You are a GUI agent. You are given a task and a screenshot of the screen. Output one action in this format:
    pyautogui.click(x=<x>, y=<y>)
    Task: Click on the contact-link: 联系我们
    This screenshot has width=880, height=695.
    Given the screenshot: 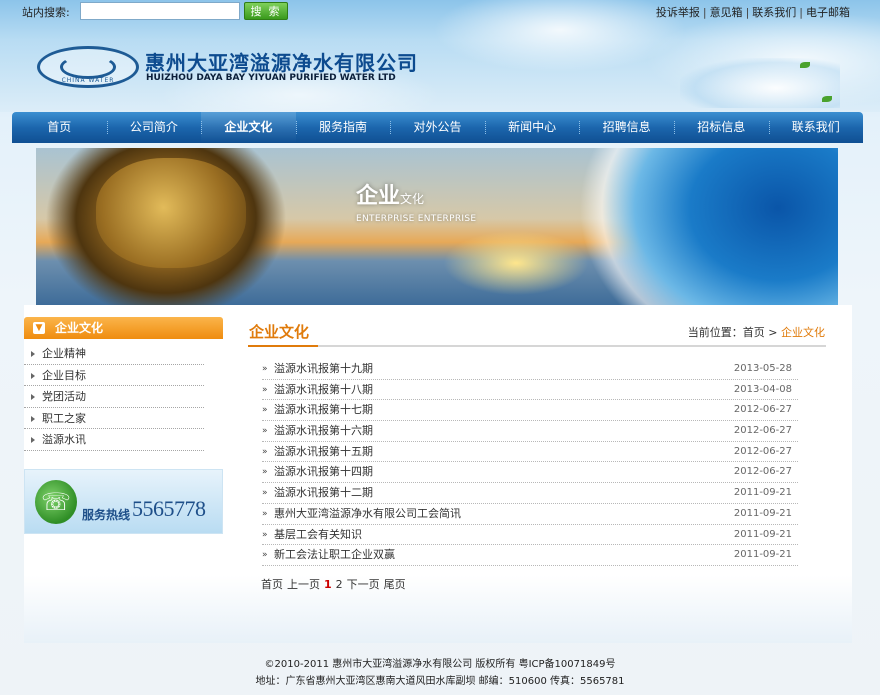 What is the action you would take?
    pyautogui.click(x=774, y=12)
    